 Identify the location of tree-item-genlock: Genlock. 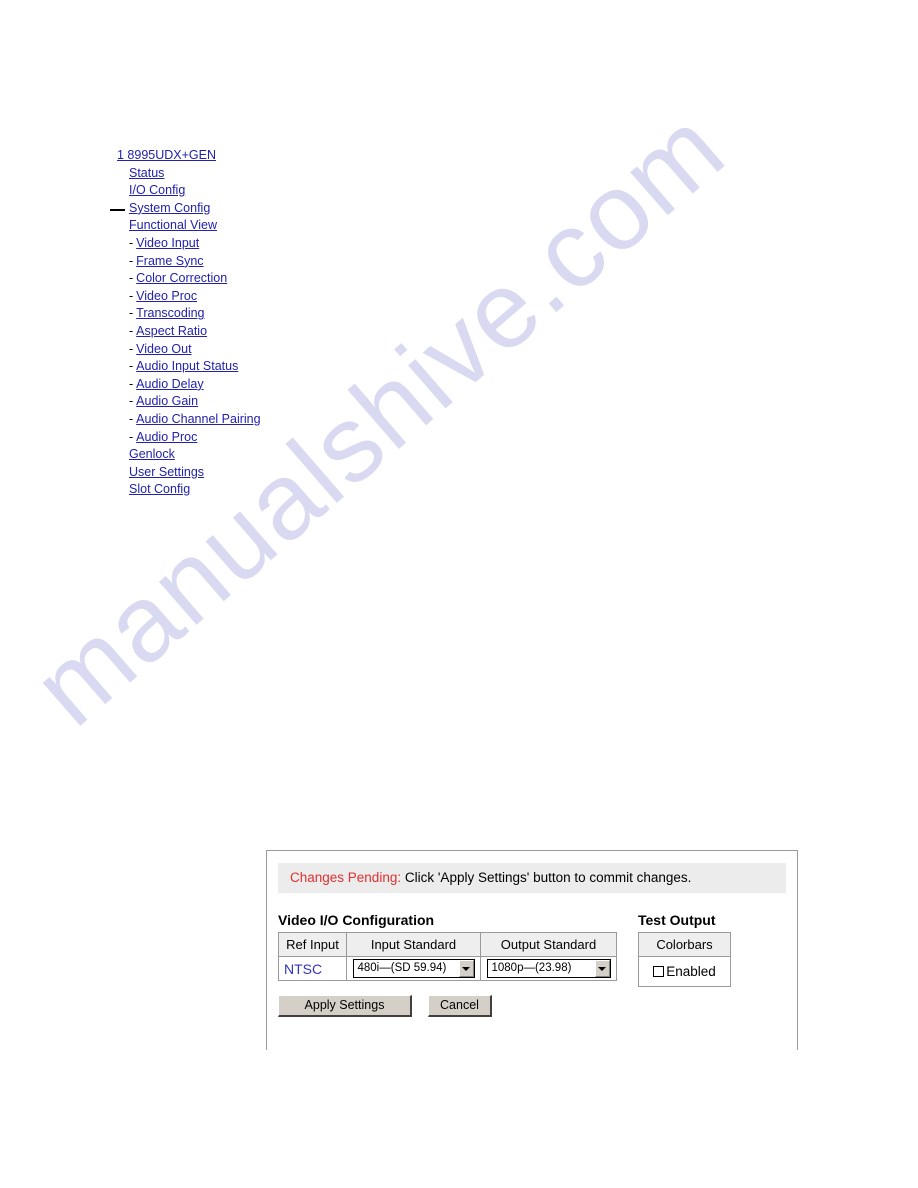
(152, 455).